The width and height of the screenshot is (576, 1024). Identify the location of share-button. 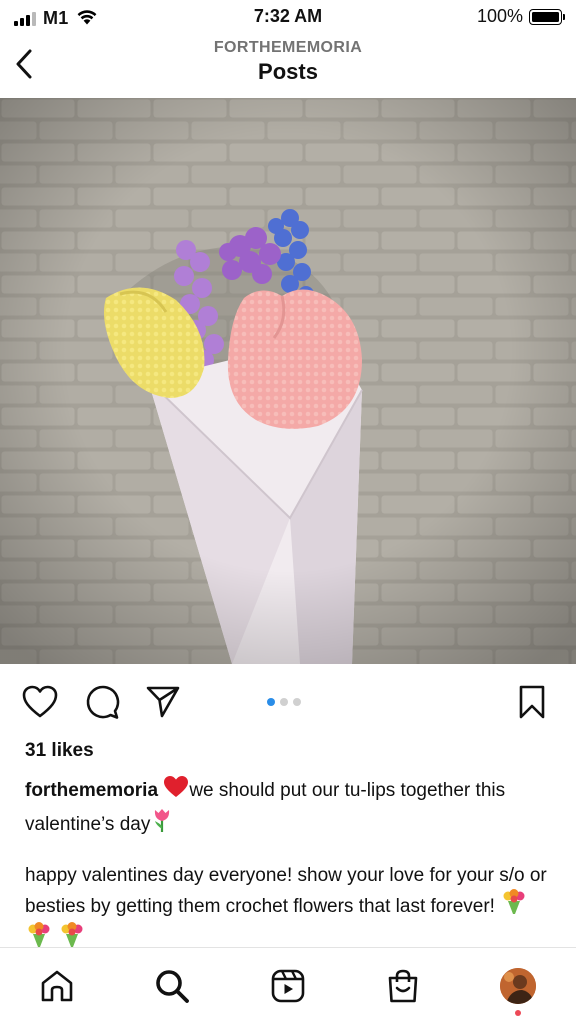
(163, 702).